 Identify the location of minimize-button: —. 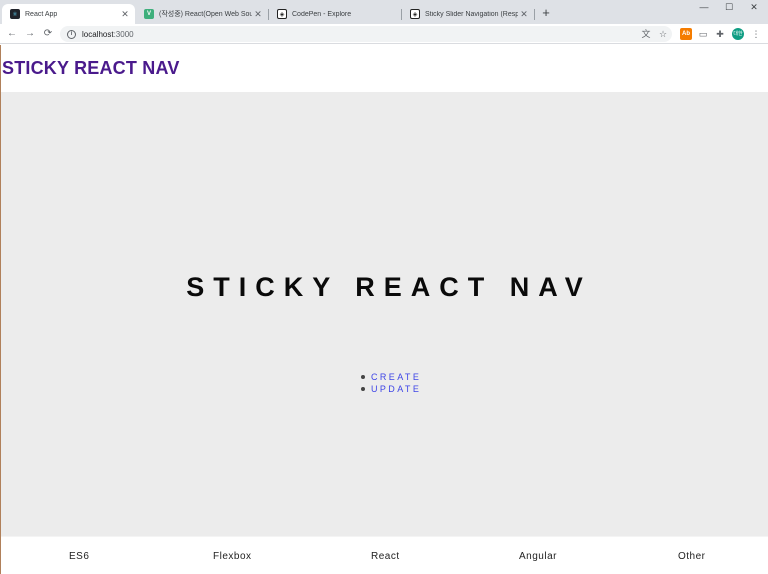
(704, 7).